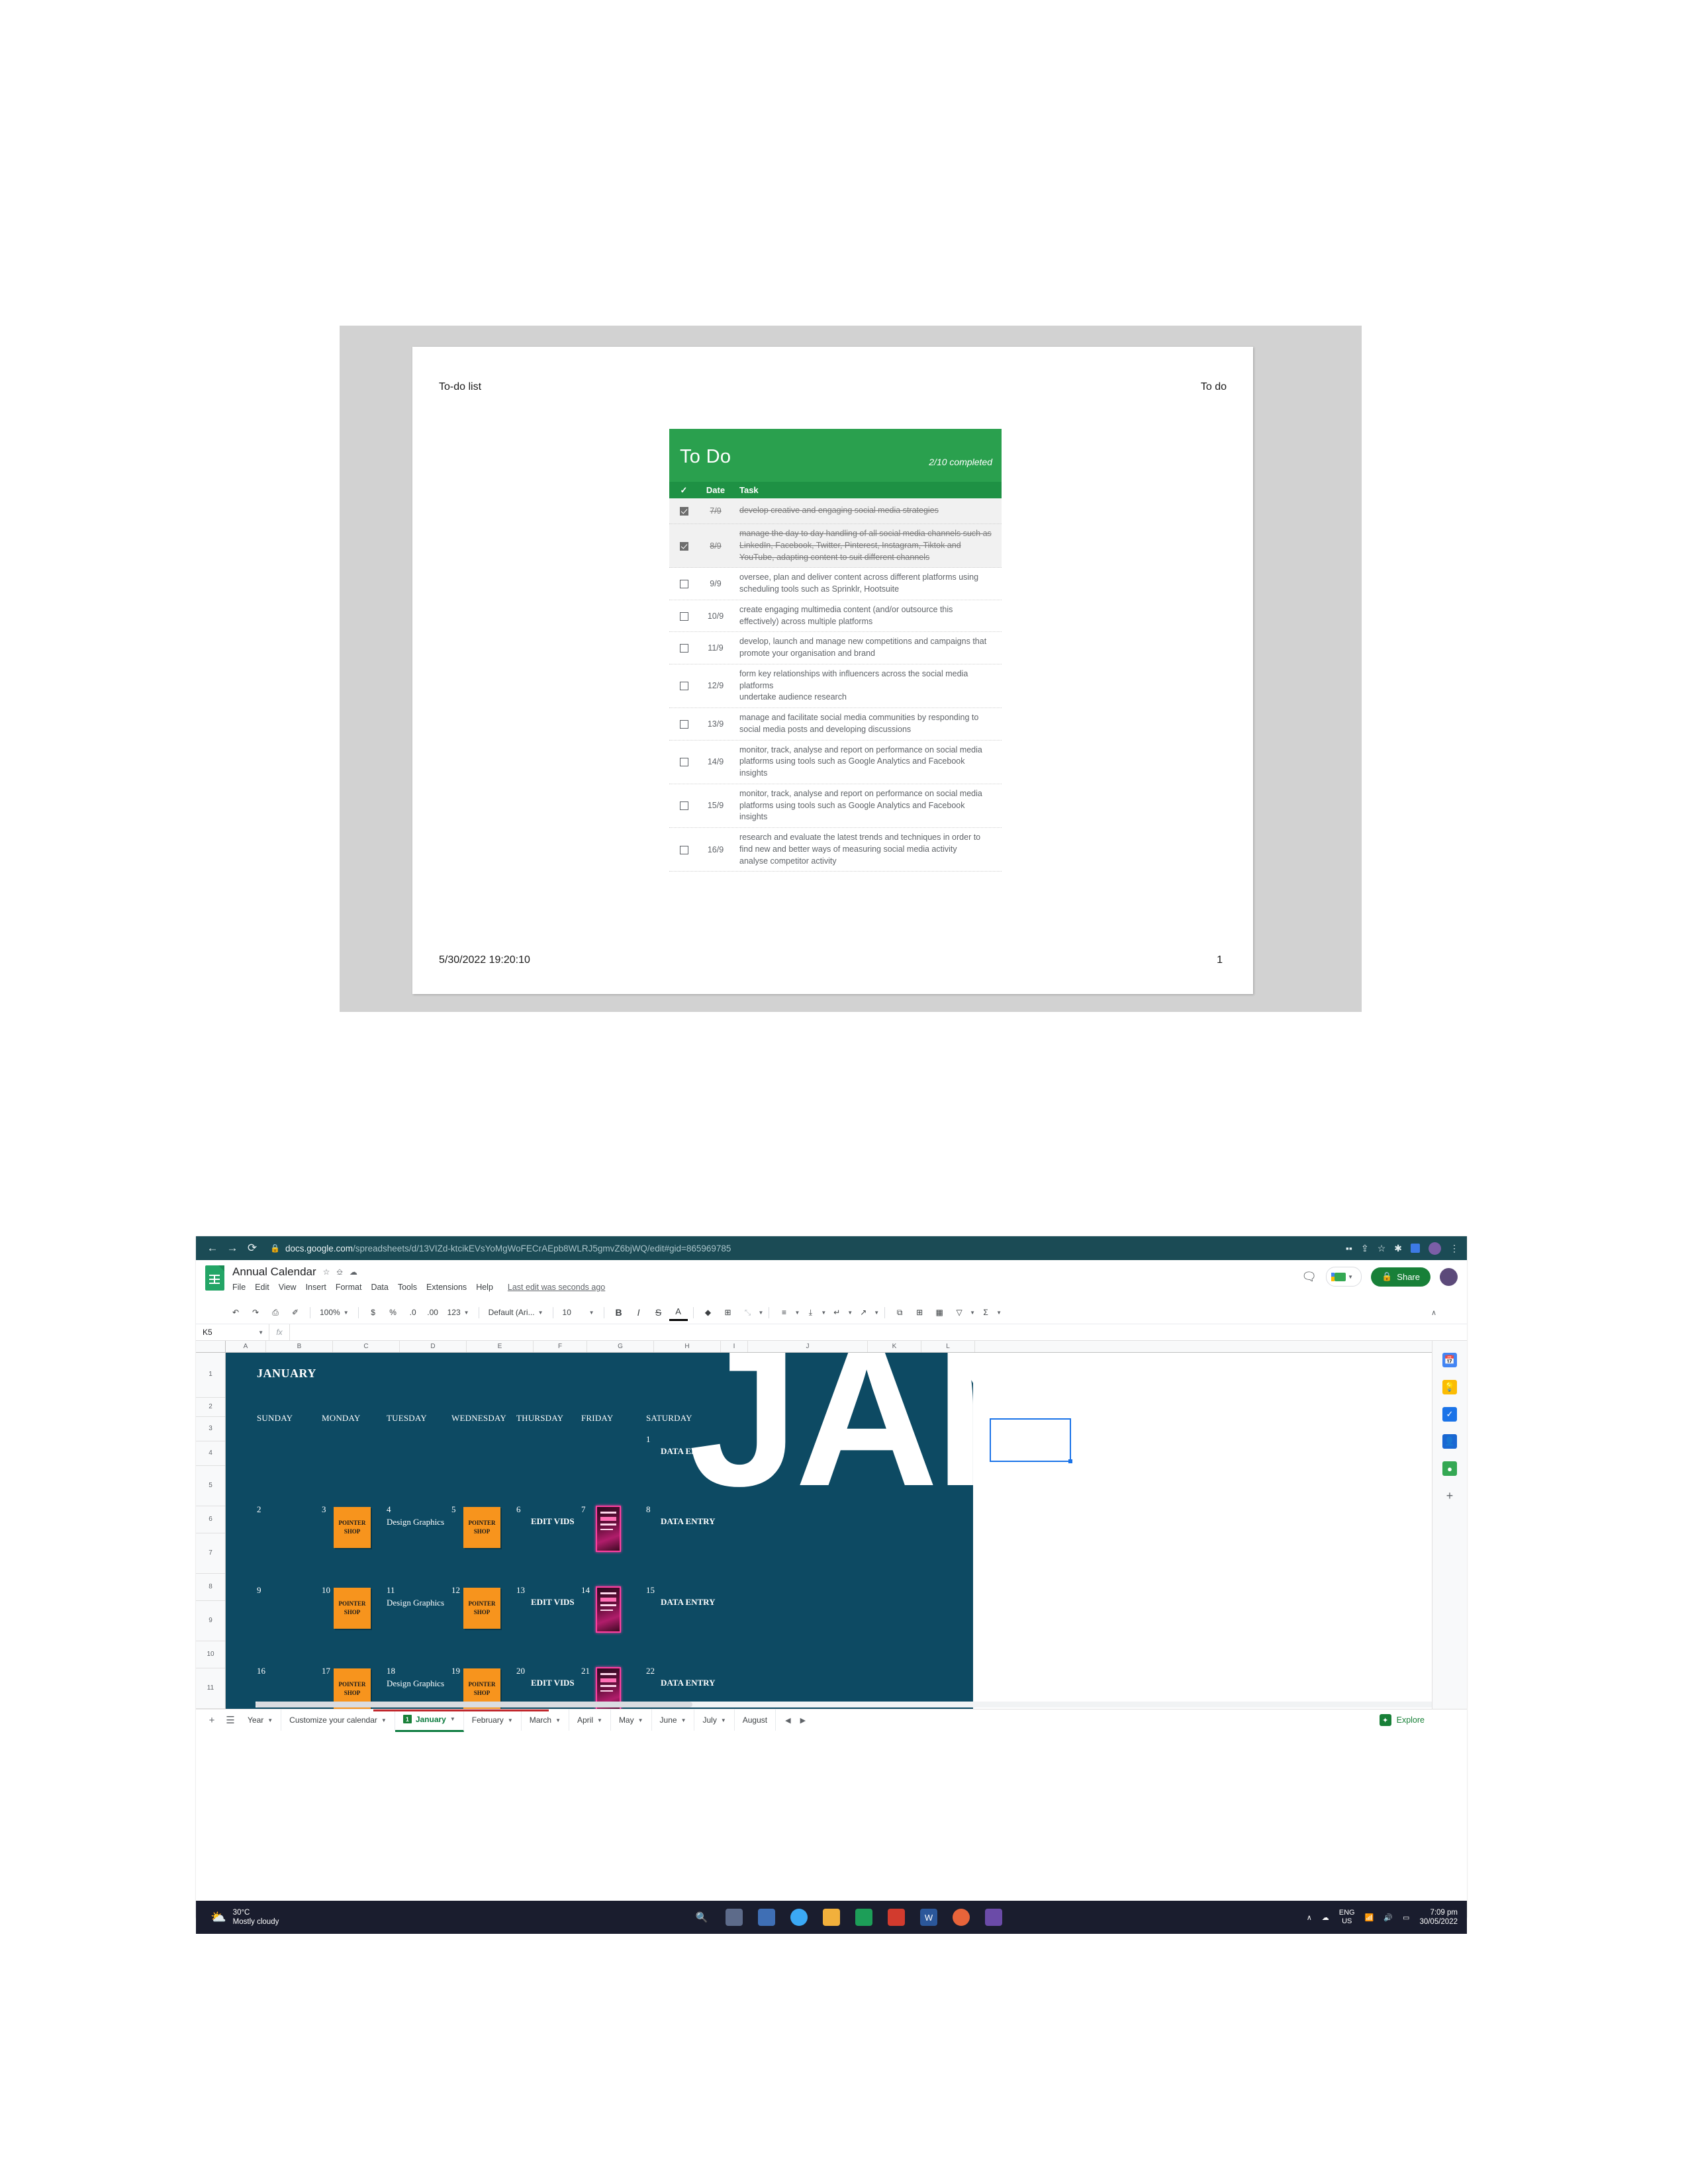 The width and height of the screenshot is (1688, 2184). What do you see at coordinates (212, 1248) in the screenshot?
I see `back-icon: ←` at bounding box center [212, 1248].